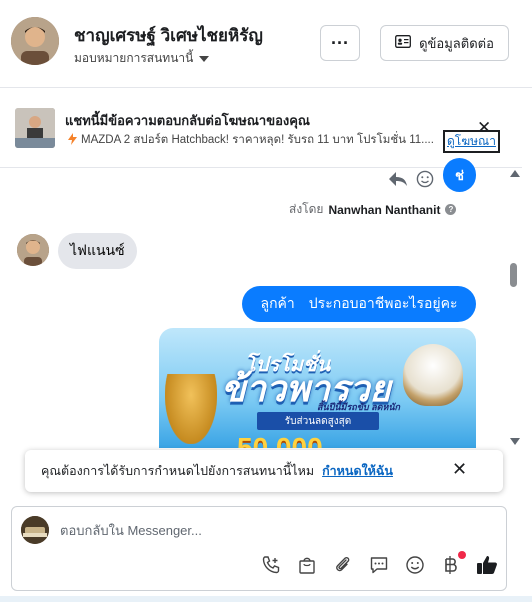 The width and height of the screenshot is (532, 602). What do you see at coordinates (307, 565) in the screenshot?
I see `shopping-bag-icon` at bounding box center [307, 565].